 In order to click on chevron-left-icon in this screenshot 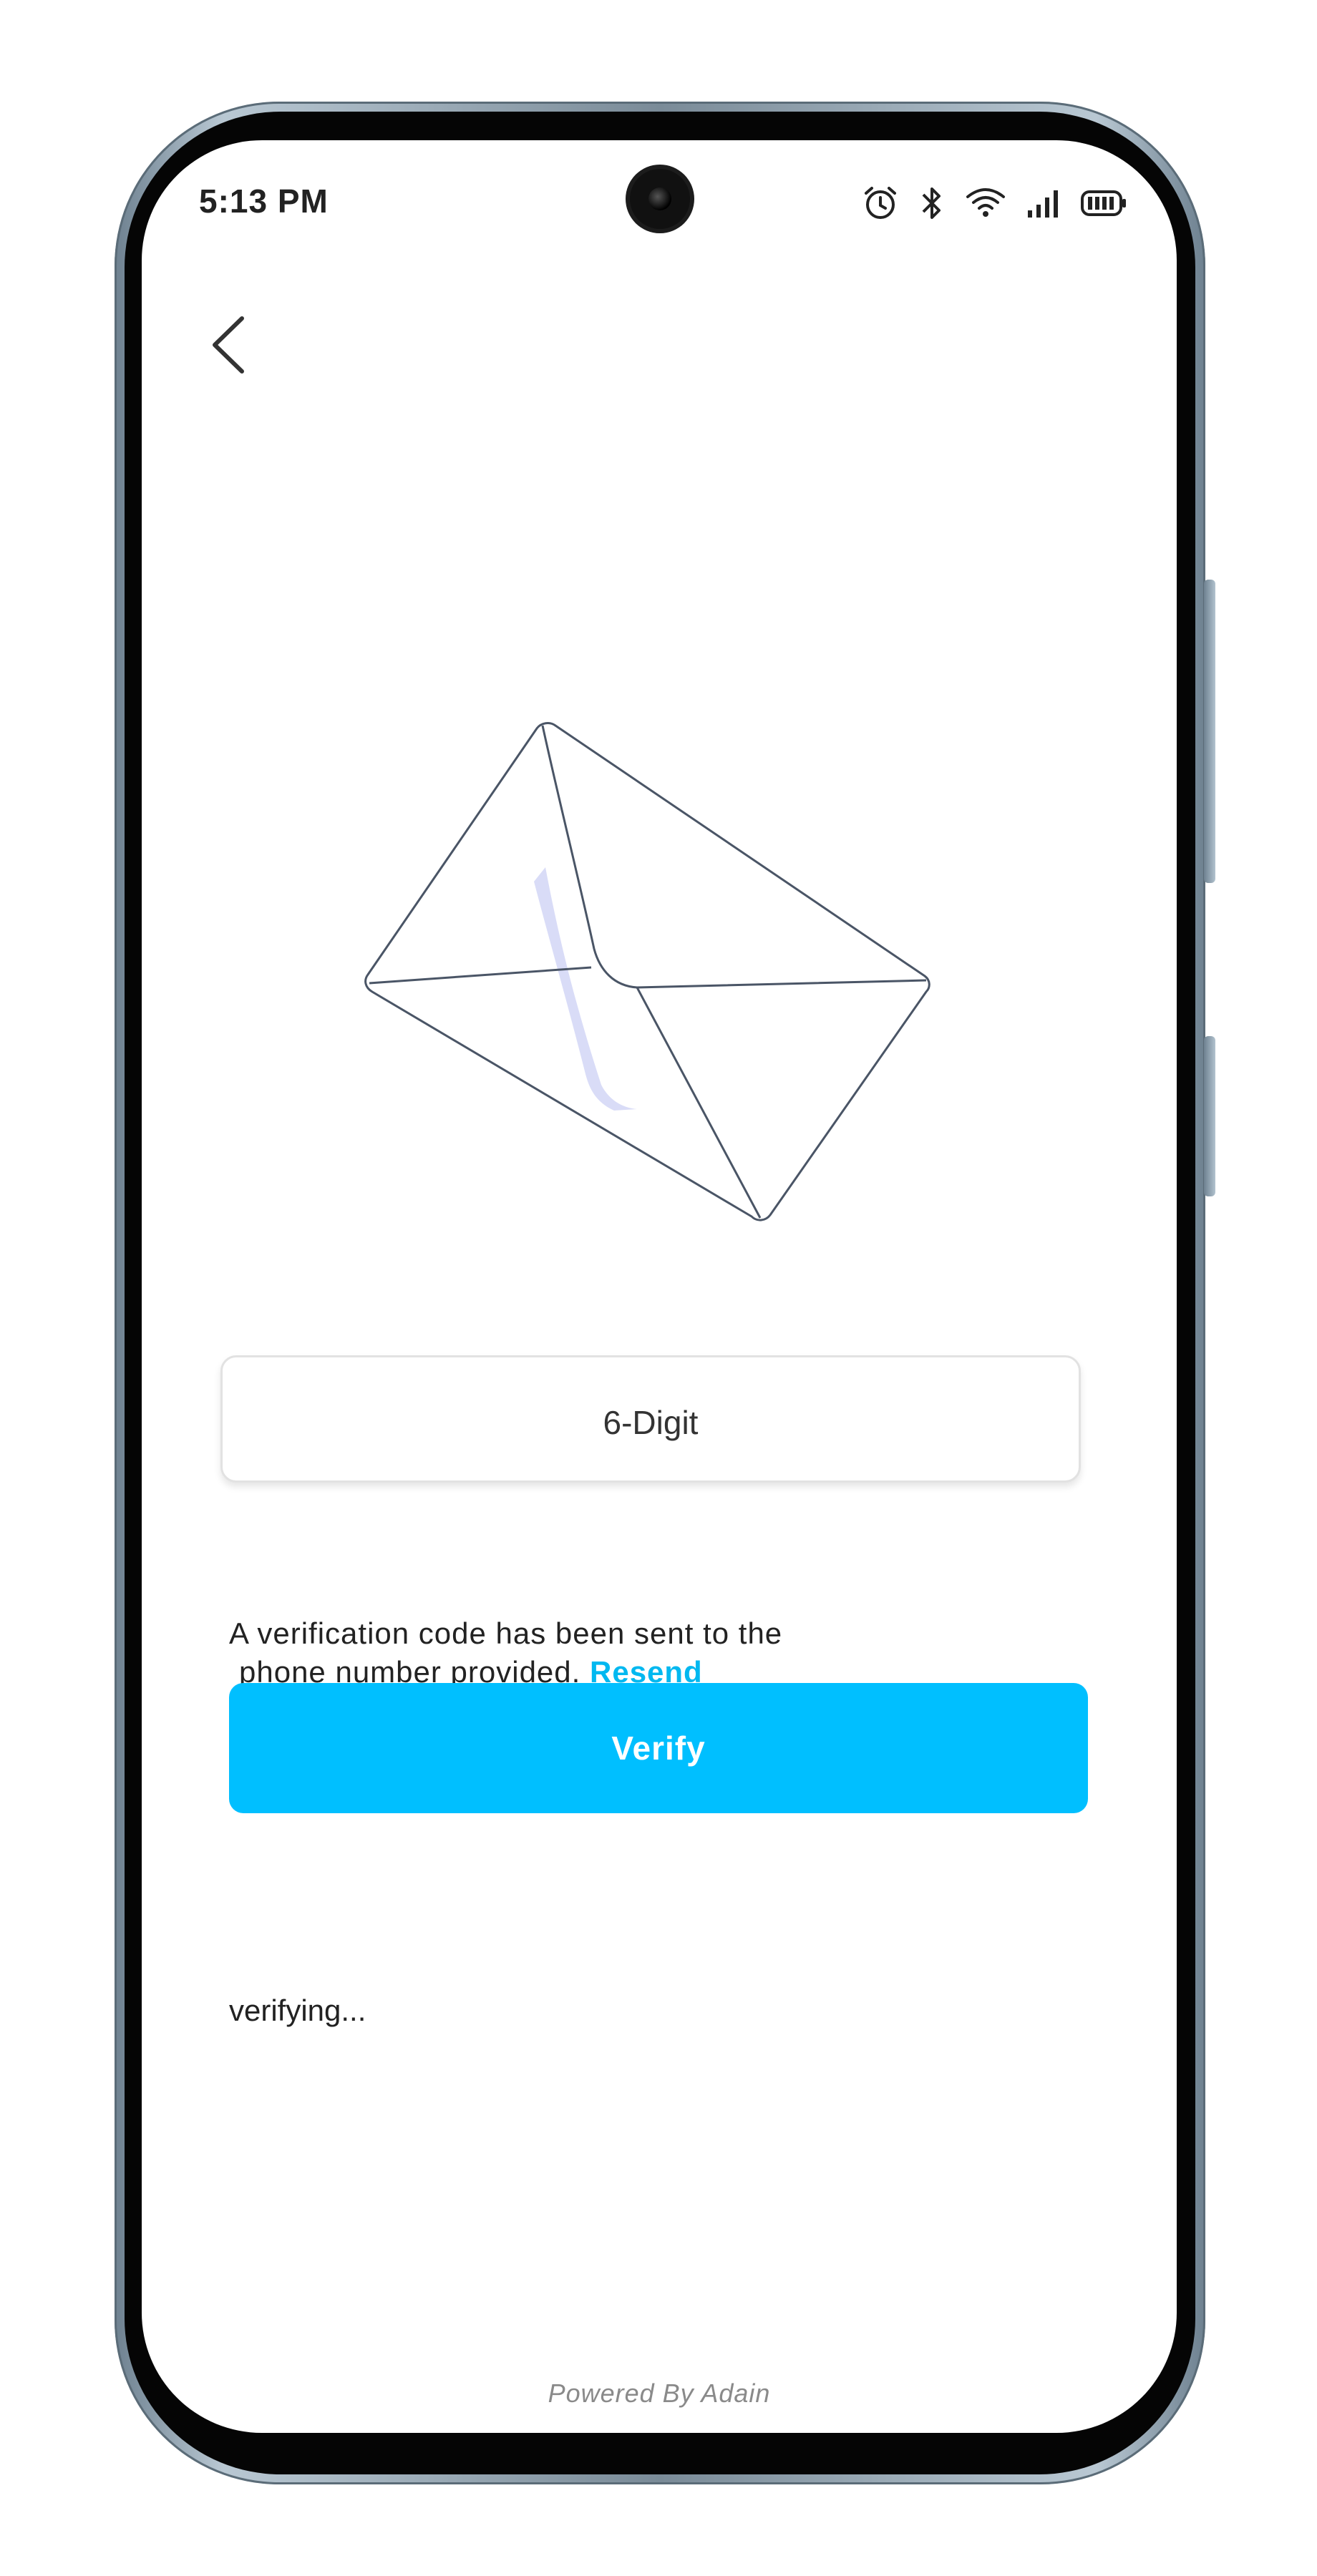, I will do `click(228, 345)`.